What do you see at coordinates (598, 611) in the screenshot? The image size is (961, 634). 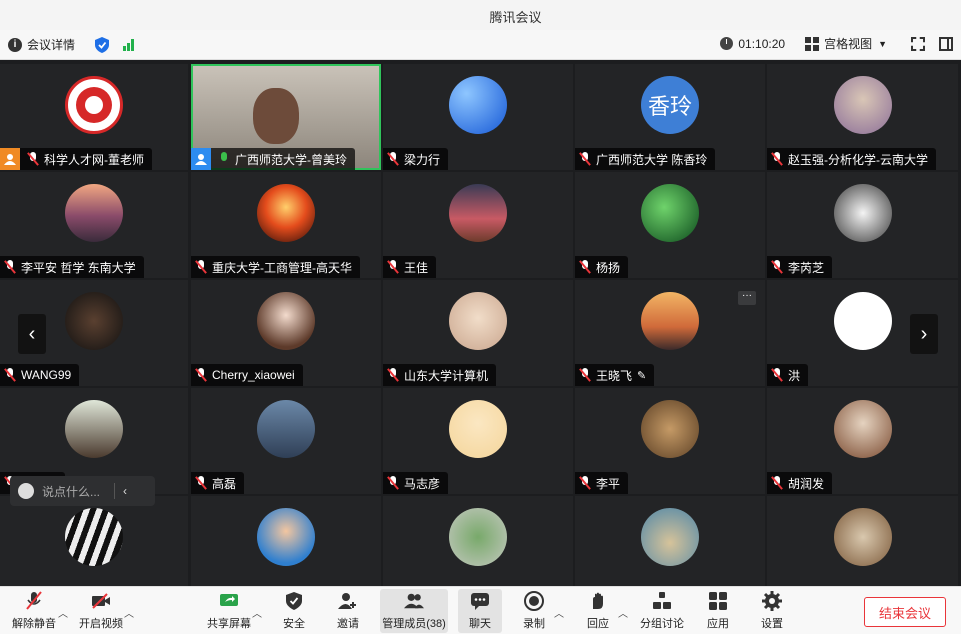 I see `react-button: 回应` at bounding box center [598, 611].